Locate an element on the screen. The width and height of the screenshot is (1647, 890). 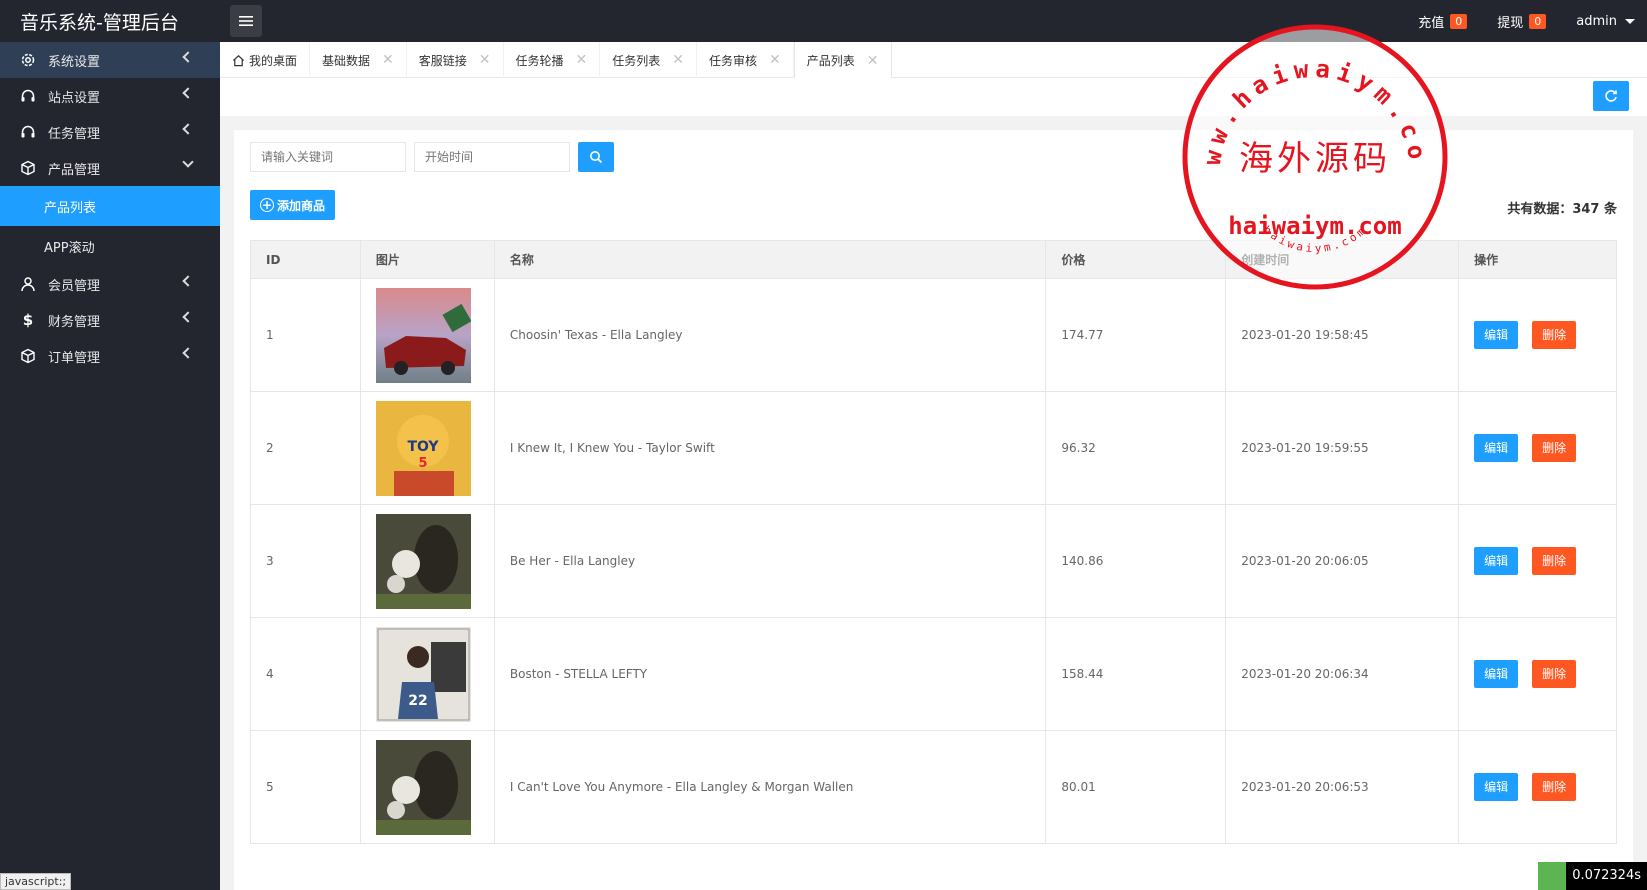
withdraw-link: 提现 0 is located at coordinates (1522, 21).